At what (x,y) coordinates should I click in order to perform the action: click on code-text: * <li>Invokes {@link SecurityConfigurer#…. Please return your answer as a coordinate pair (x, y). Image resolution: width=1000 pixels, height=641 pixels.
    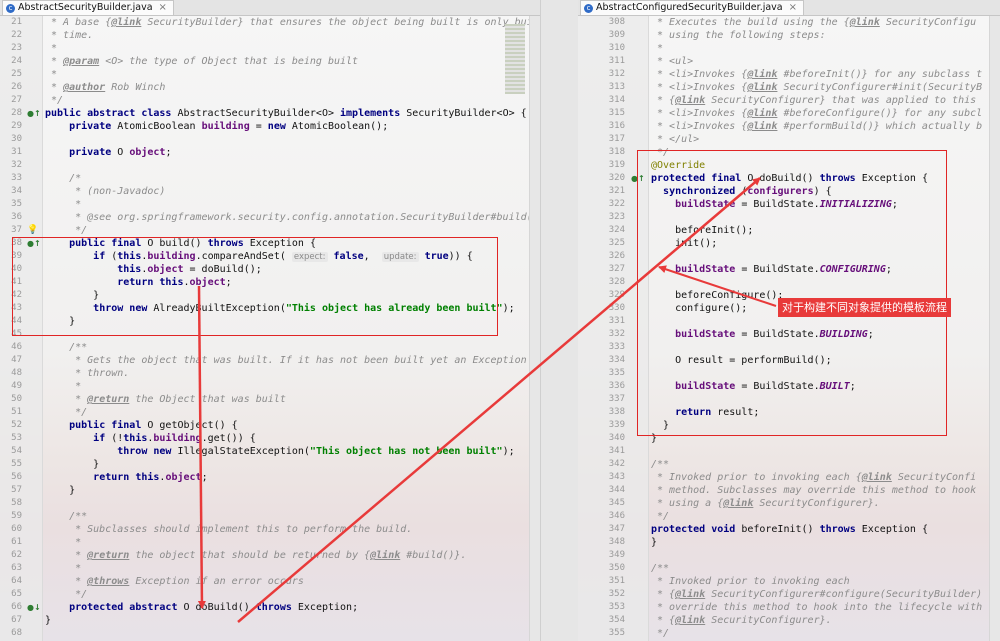
    Looking at the image, I should click on (825, 87).